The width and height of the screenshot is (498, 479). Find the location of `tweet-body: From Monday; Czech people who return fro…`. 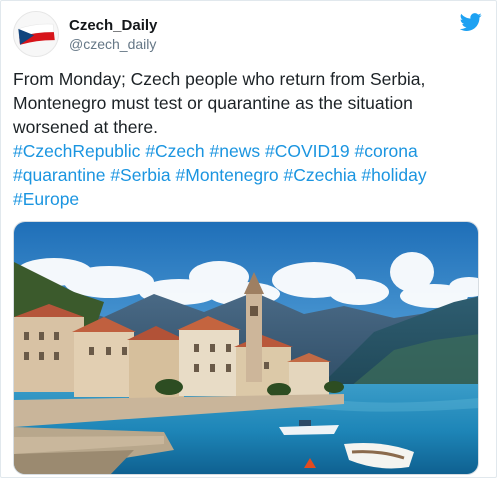

tweet-body: From Monday; Czech people who return fro… is located at coordinates (219, 103).